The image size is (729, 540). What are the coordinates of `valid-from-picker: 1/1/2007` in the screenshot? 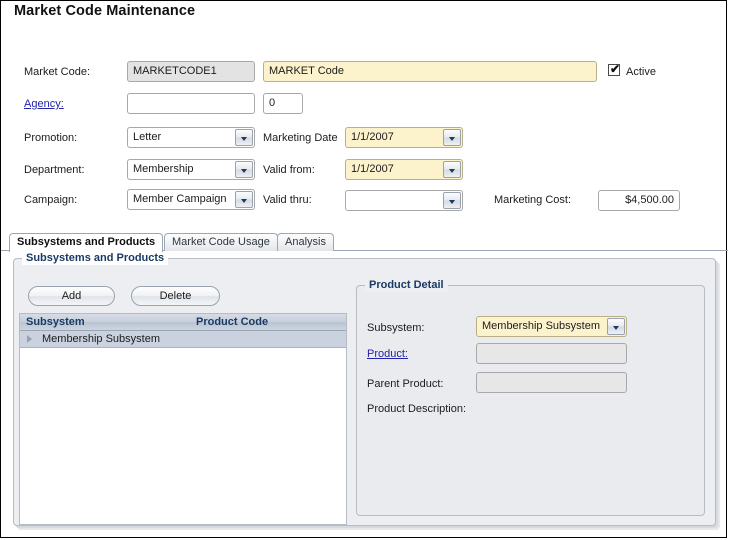 It's located at (404, 169).